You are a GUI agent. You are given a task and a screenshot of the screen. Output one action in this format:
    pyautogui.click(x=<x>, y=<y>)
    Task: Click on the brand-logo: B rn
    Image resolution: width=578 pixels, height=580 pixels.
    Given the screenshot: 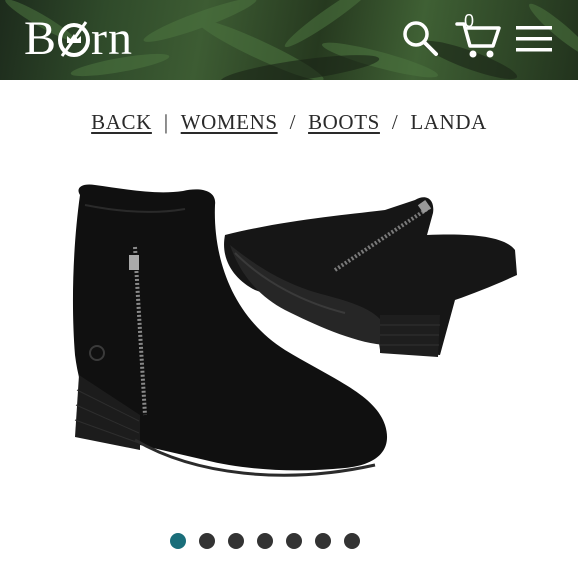 What is the action you would take?
    pyautogui.click(x=78, y=39)
    